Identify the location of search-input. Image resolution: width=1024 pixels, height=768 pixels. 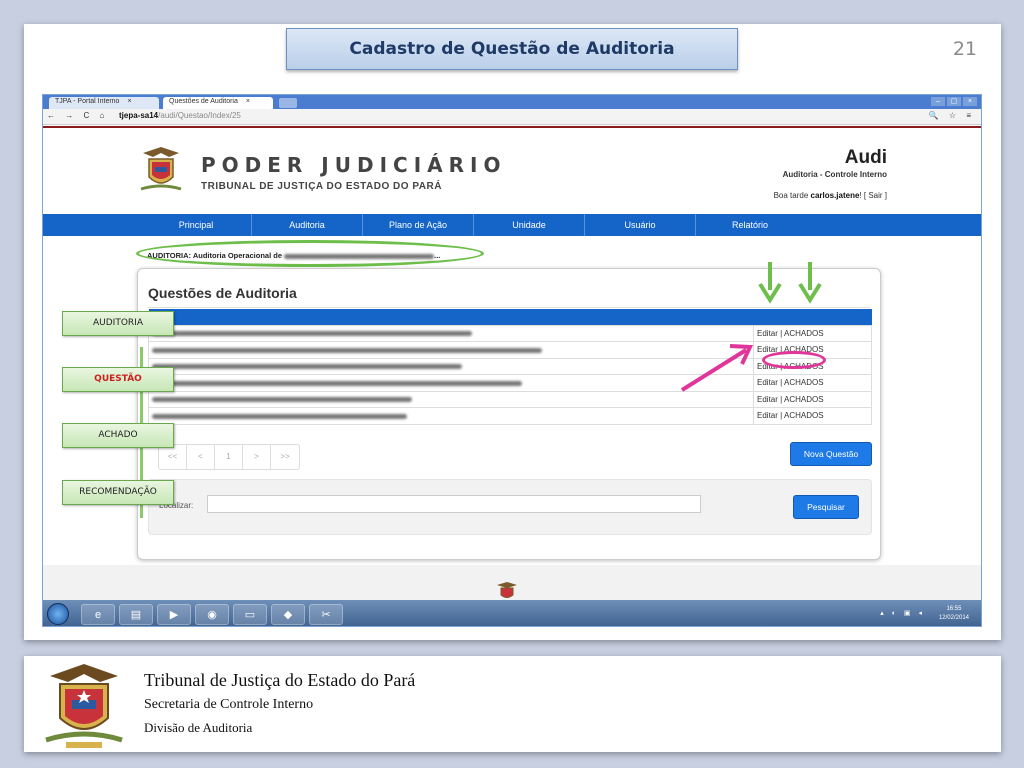
(454, 504).